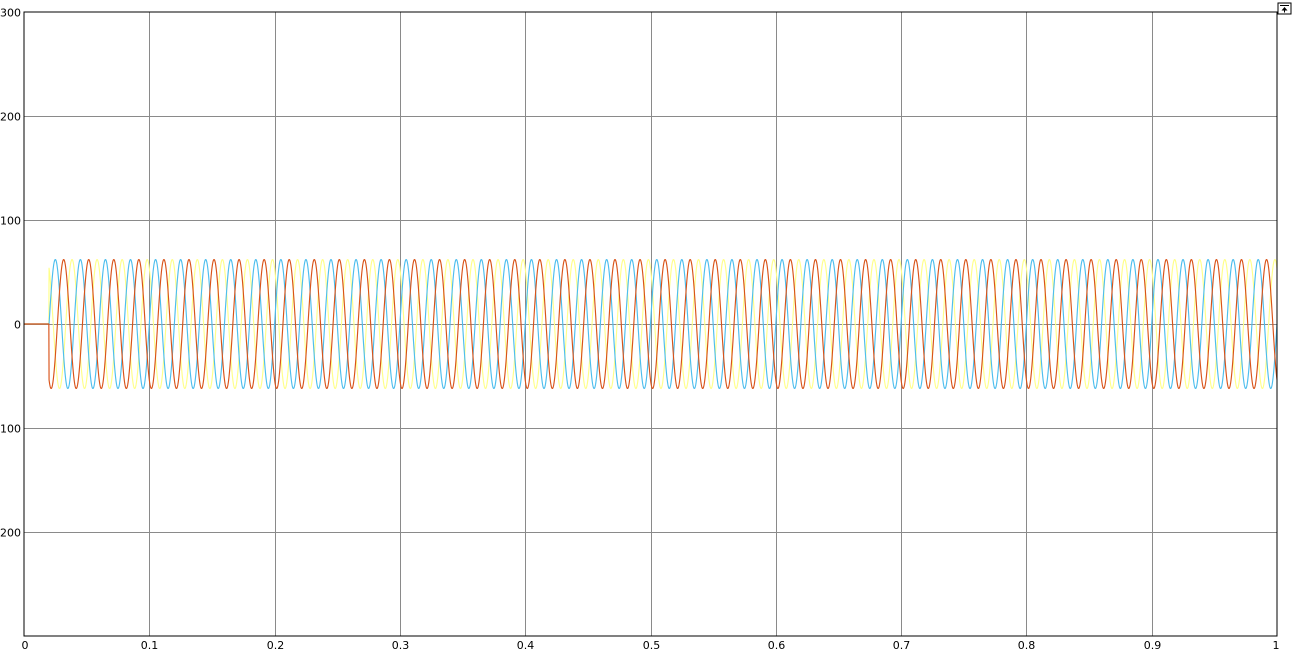 The height and width of the screenshot is (657, 1295). I want to click on x-tick-label: 0.7, so click(902, 645).